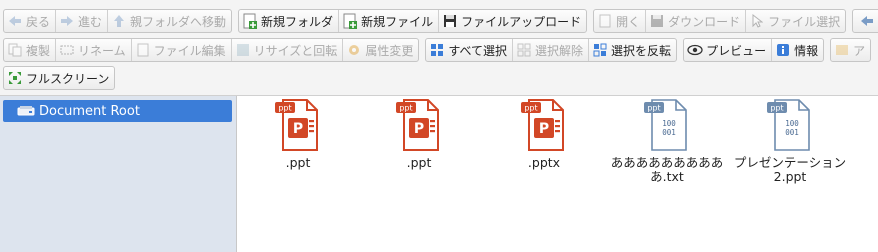  Describe the element at coordinates (354, 50) in the screenshot. I see `gear-icon` at that location.